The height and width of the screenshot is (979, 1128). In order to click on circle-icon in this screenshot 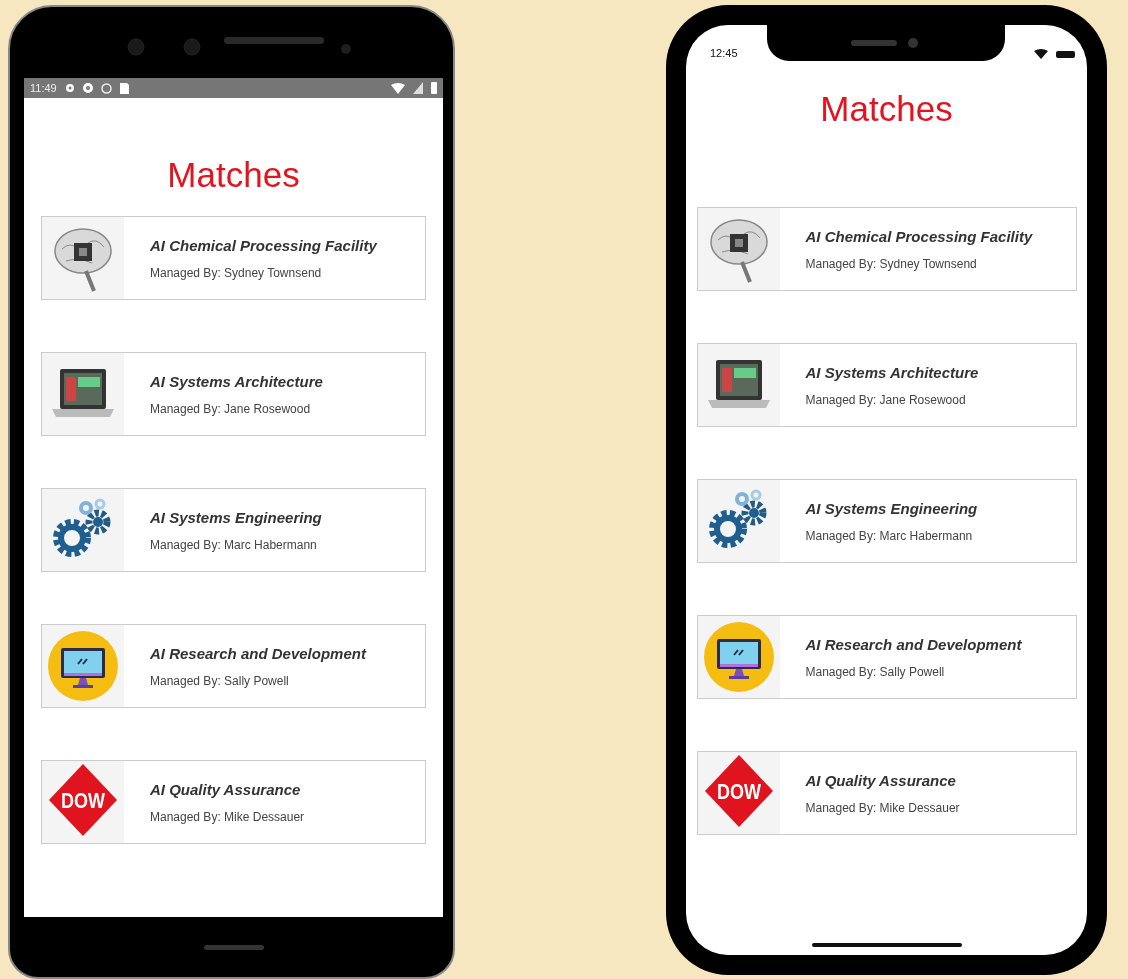, I will do `click(87, 88)`.